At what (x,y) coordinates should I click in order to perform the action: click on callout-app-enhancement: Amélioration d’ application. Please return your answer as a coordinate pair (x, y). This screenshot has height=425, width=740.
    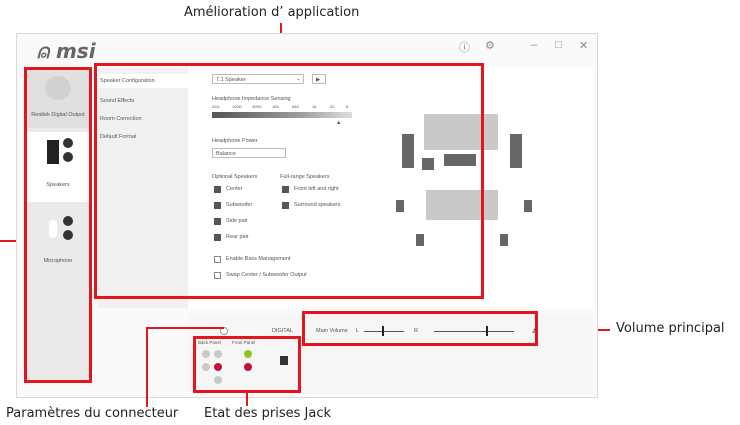
    Looking at the image, I should click on (272, 12).